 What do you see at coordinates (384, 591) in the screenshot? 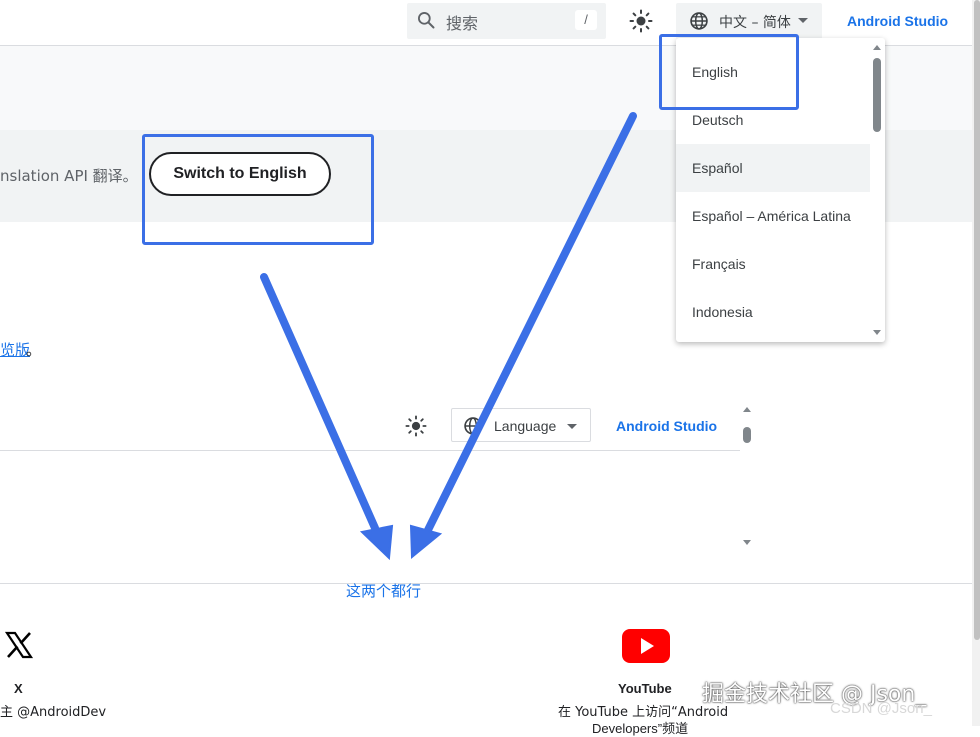
I see `annotation-caption: 这两个都行` at bounding box center [384, 591].